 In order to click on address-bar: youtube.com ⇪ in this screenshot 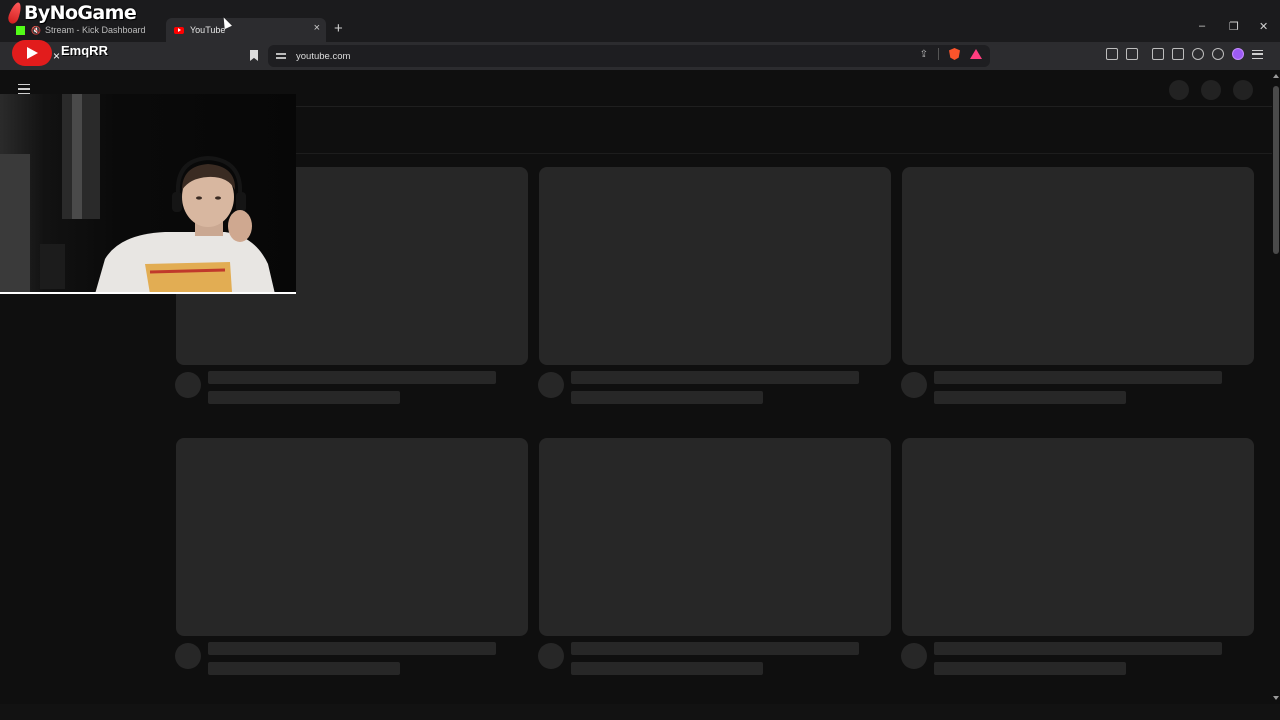, I will do `click(629, 56)`.